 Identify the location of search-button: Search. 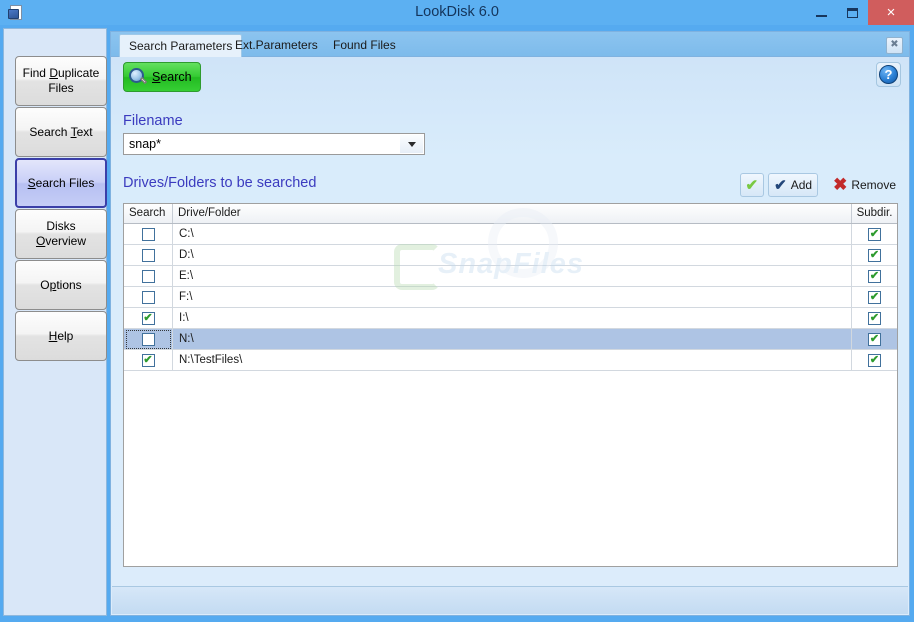
(162, 77).